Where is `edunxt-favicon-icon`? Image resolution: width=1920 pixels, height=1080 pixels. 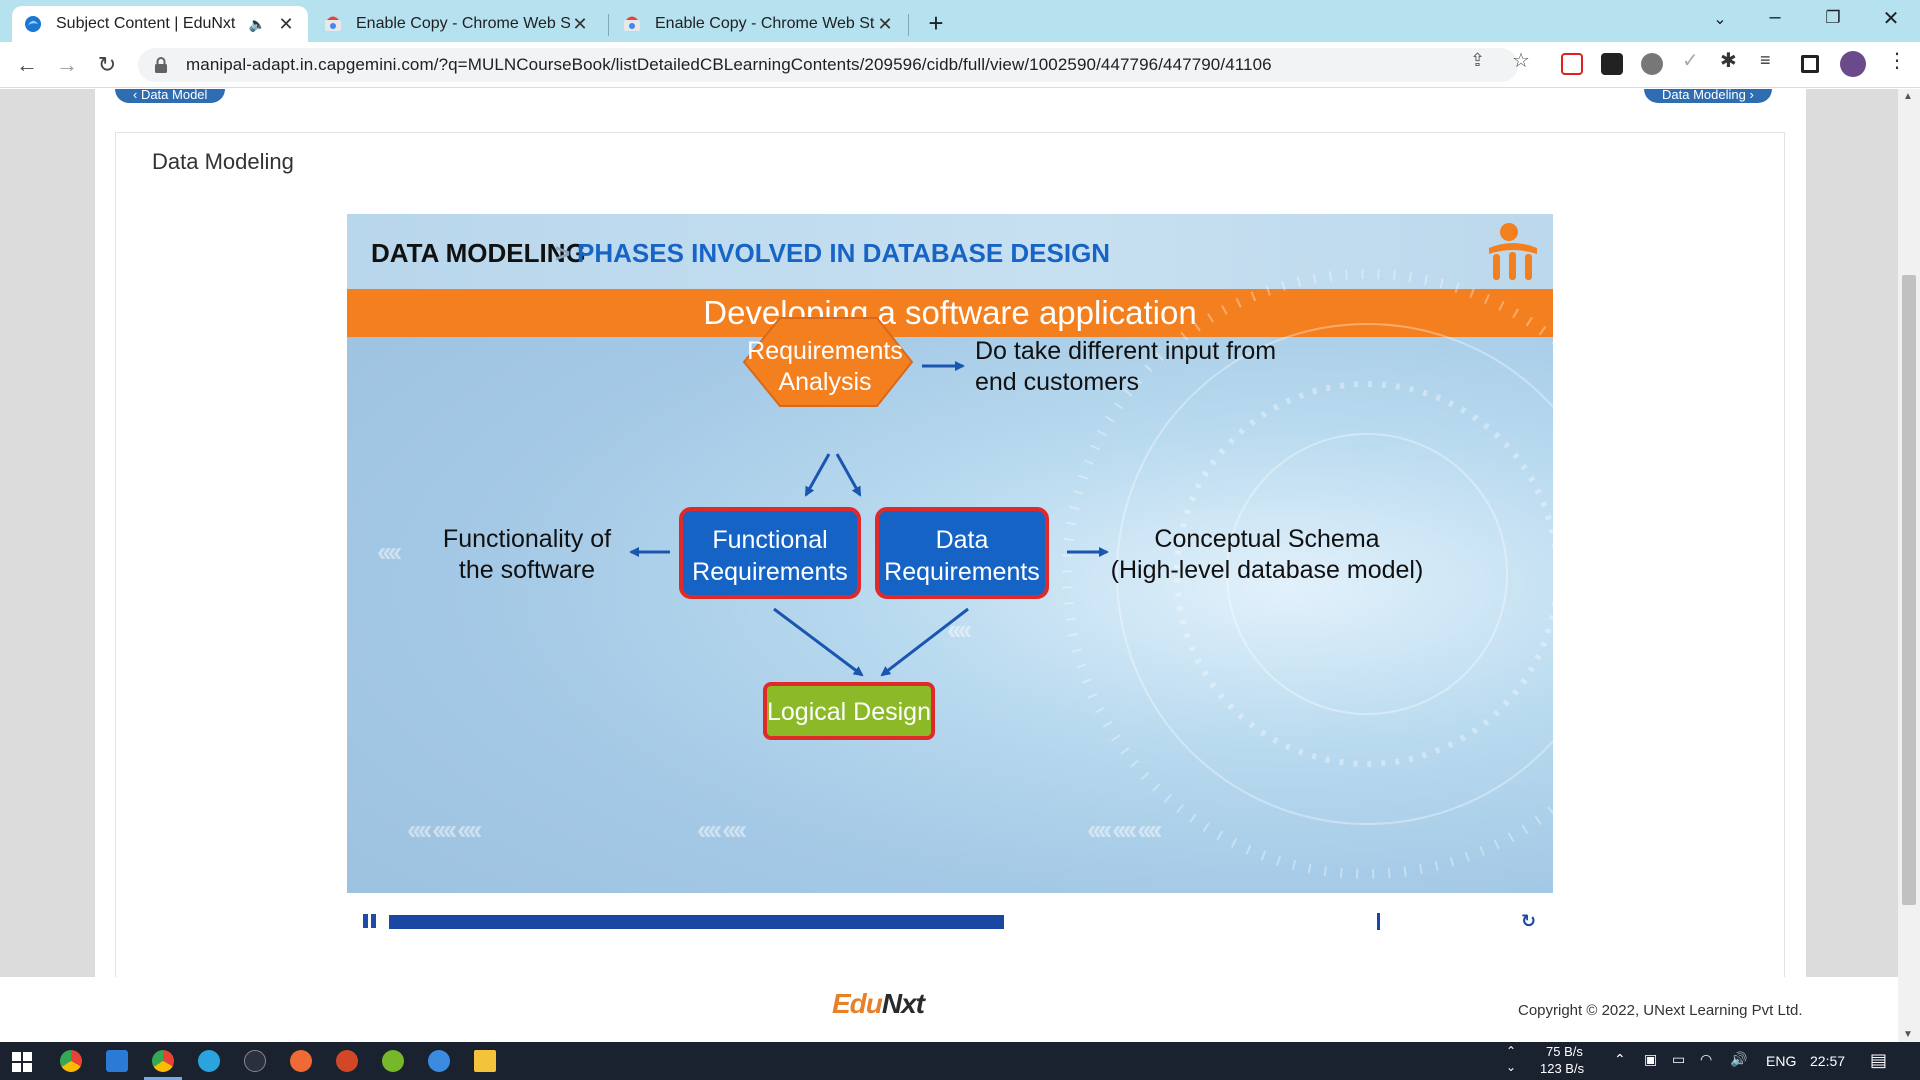
edunxt-favicon-icon is located at coordinates (33, 24).